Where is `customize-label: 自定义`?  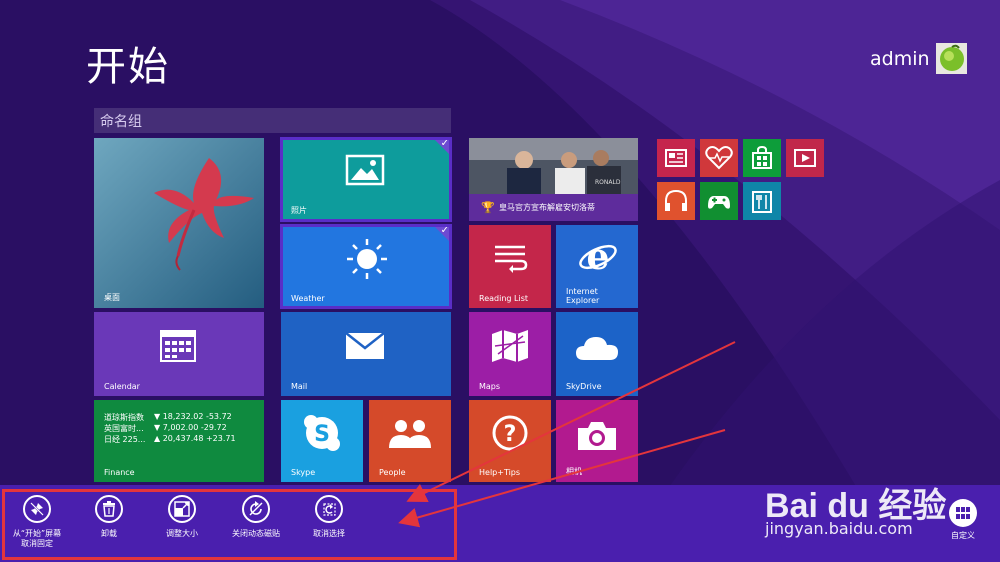 customize-label: 自定义 is located at coordinates (963, 535).